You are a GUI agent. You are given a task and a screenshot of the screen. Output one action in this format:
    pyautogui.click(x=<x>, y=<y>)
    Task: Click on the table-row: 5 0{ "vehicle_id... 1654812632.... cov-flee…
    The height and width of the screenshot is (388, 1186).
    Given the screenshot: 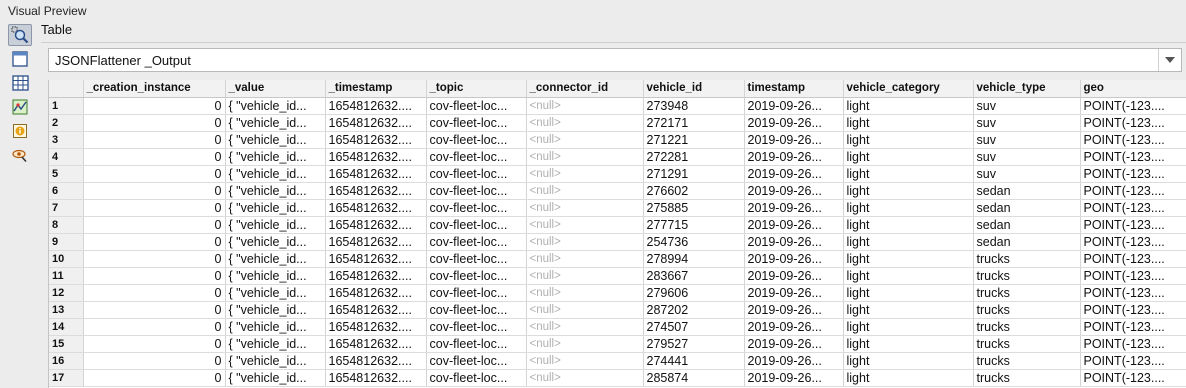 What is the action you would take?
    pyautogui.click(x=617, y=174)
    